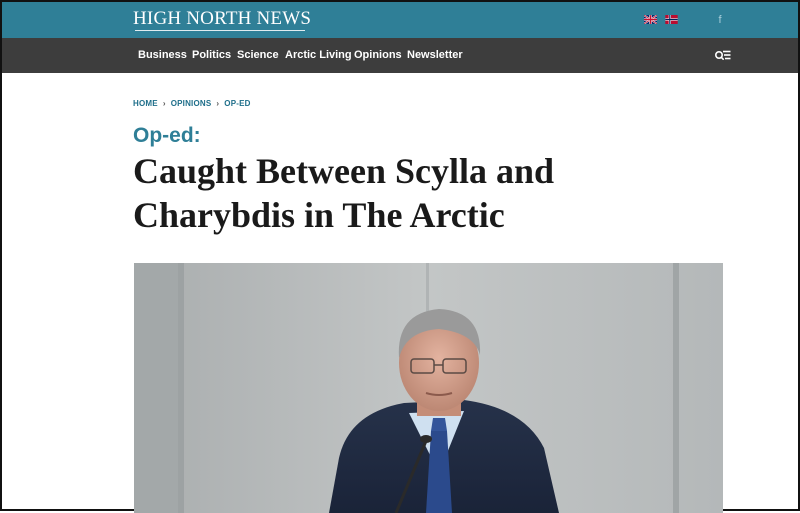  Describe the element at coordinates (145, 103) in the screenshot. I see `breadcrumb-home: HOME` at that location.